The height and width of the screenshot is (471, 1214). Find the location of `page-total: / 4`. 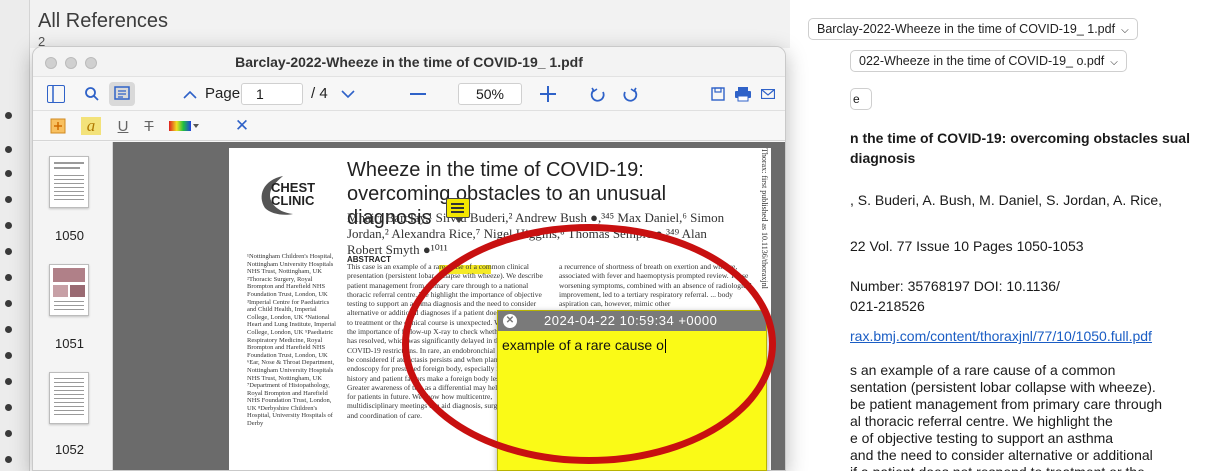

page-total: / 4 is located at coordinates (319, 93).